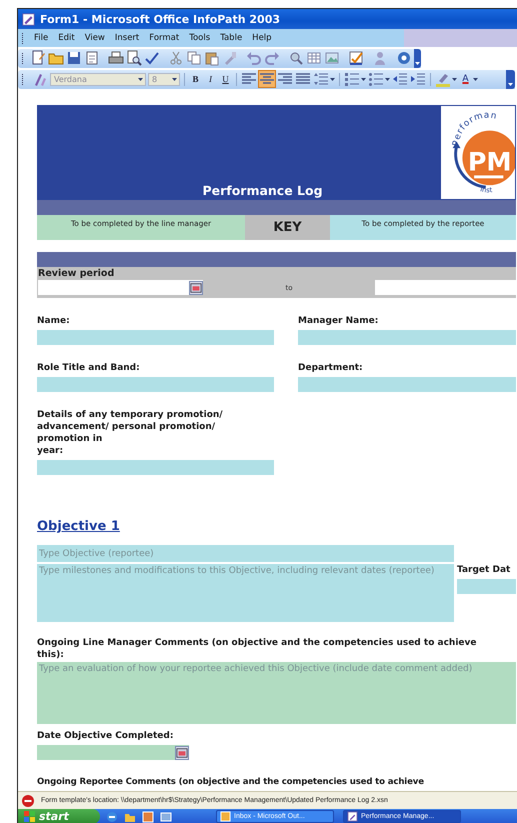  Describe the element at coordinates (339, 321) in the screenshot. I see `field-label: Manager Name:` at that location.